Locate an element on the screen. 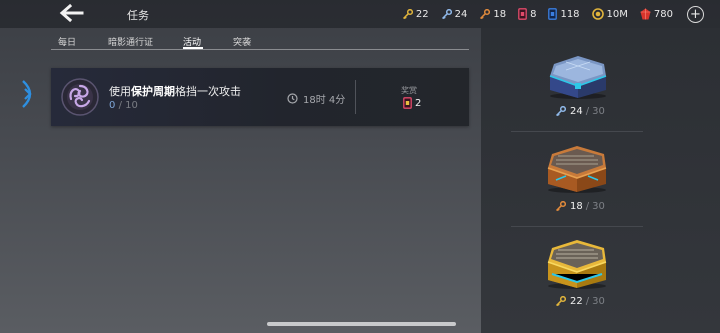 Image resolution: width=720 pixels, height=333 pixels. resource-value: 22 is located at coordinates (422, 14).